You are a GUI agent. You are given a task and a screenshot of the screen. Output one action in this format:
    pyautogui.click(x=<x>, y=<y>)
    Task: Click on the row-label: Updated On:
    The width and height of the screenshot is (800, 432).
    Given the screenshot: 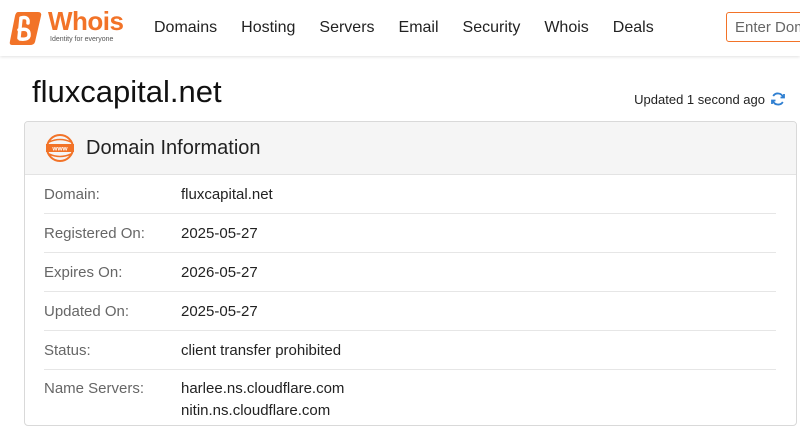 What is the action you would take?
    pyautogui.click(x=87, y=311)
    